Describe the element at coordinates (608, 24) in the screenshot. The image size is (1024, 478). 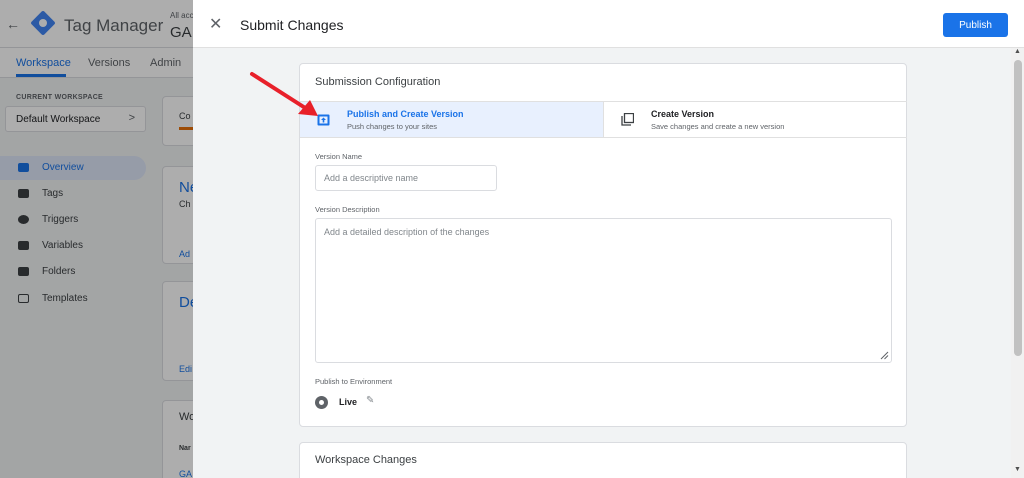
I see `dialog-header: ✕ Submit Changes Publish` at that location.